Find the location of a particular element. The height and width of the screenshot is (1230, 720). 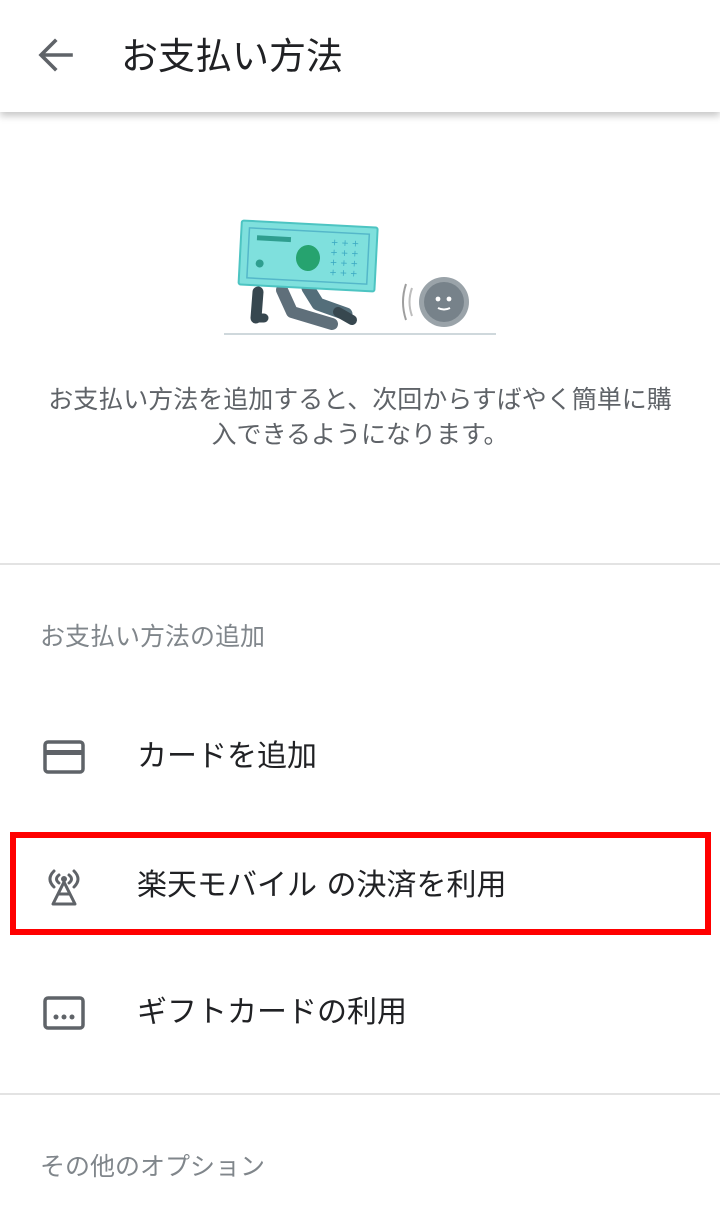

redeem-gift-card-item: ギフトカードの利用 is located at coordinates (360, 1013).